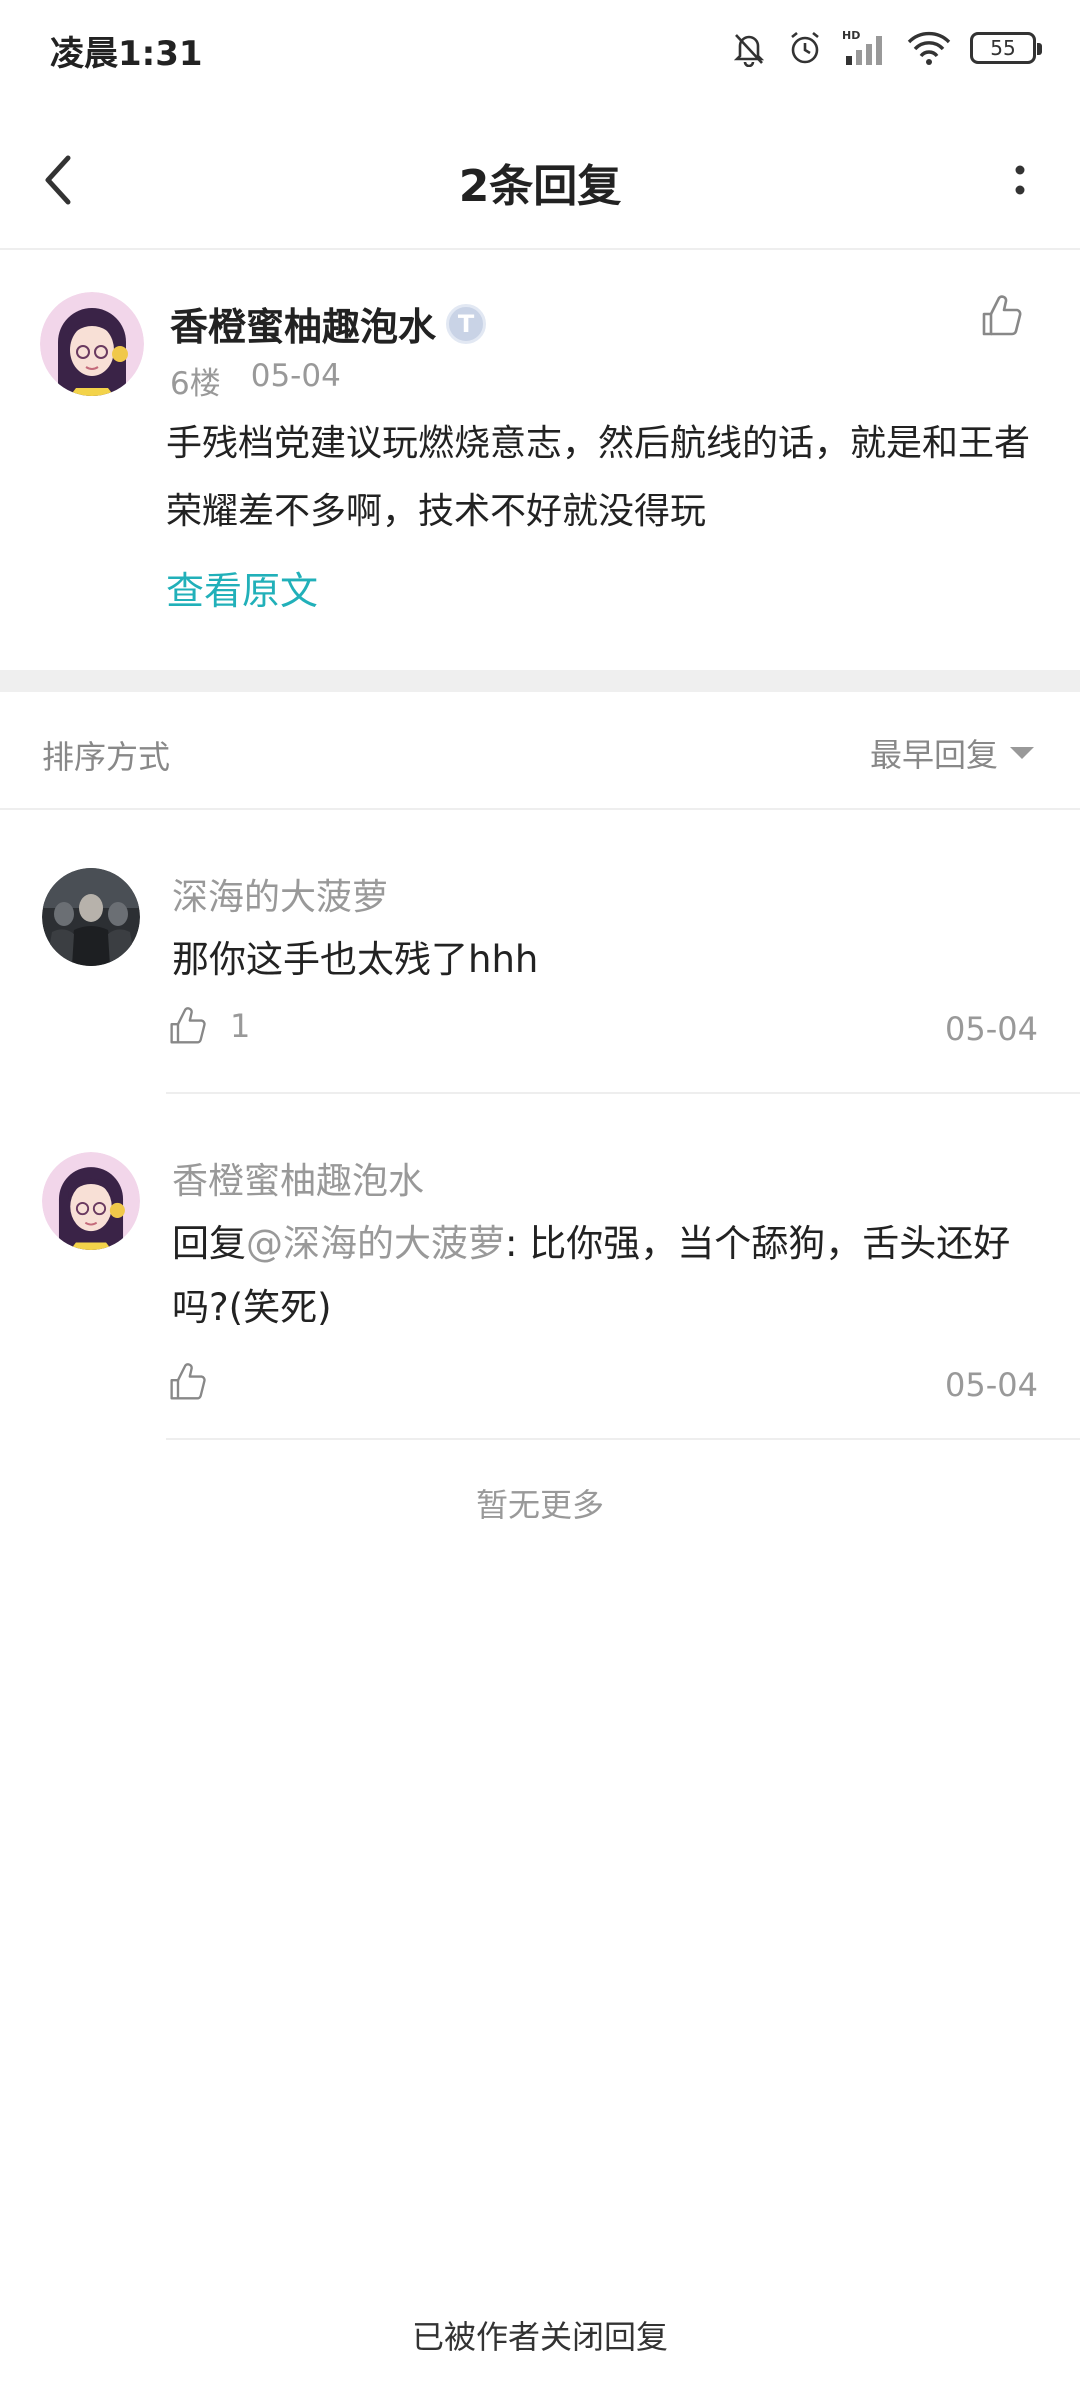 The height and width of the screenshot is (2400, 1080). I want to click on signal-icon: HD, so click(865, 48).